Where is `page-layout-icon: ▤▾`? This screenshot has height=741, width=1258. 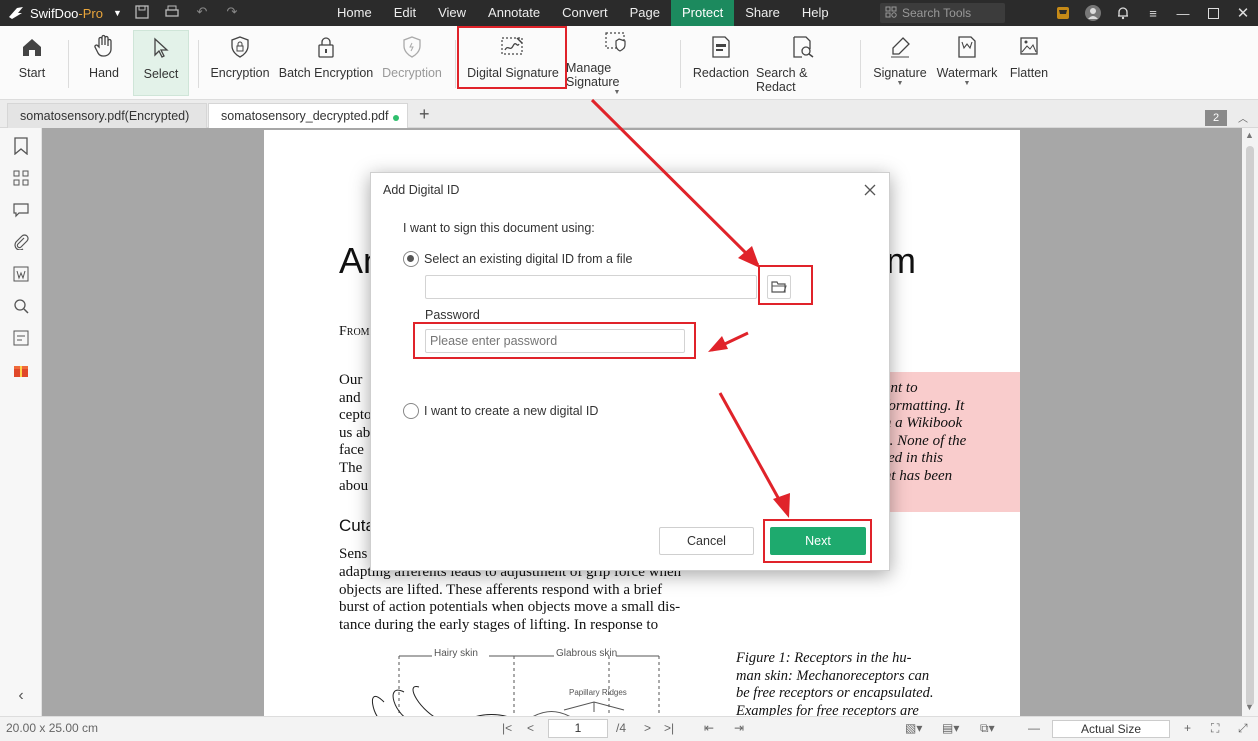
page-layout-icon: ▤▾ is located at coordinates (950, 728).